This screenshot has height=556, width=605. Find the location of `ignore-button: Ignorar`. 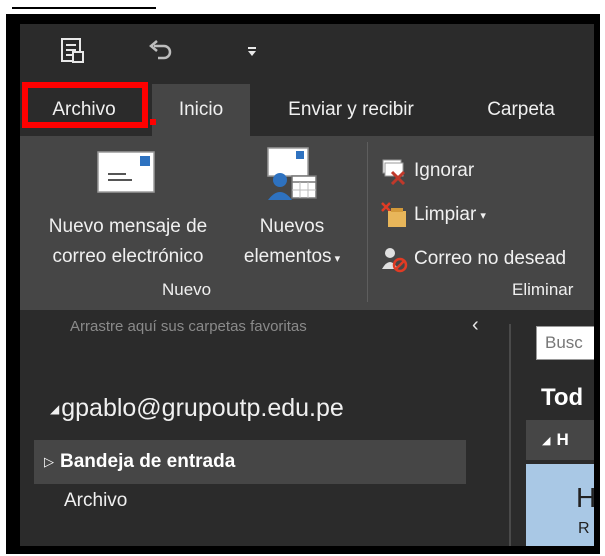

ignore-button: Ignorar is located at coordinates (427, 171).